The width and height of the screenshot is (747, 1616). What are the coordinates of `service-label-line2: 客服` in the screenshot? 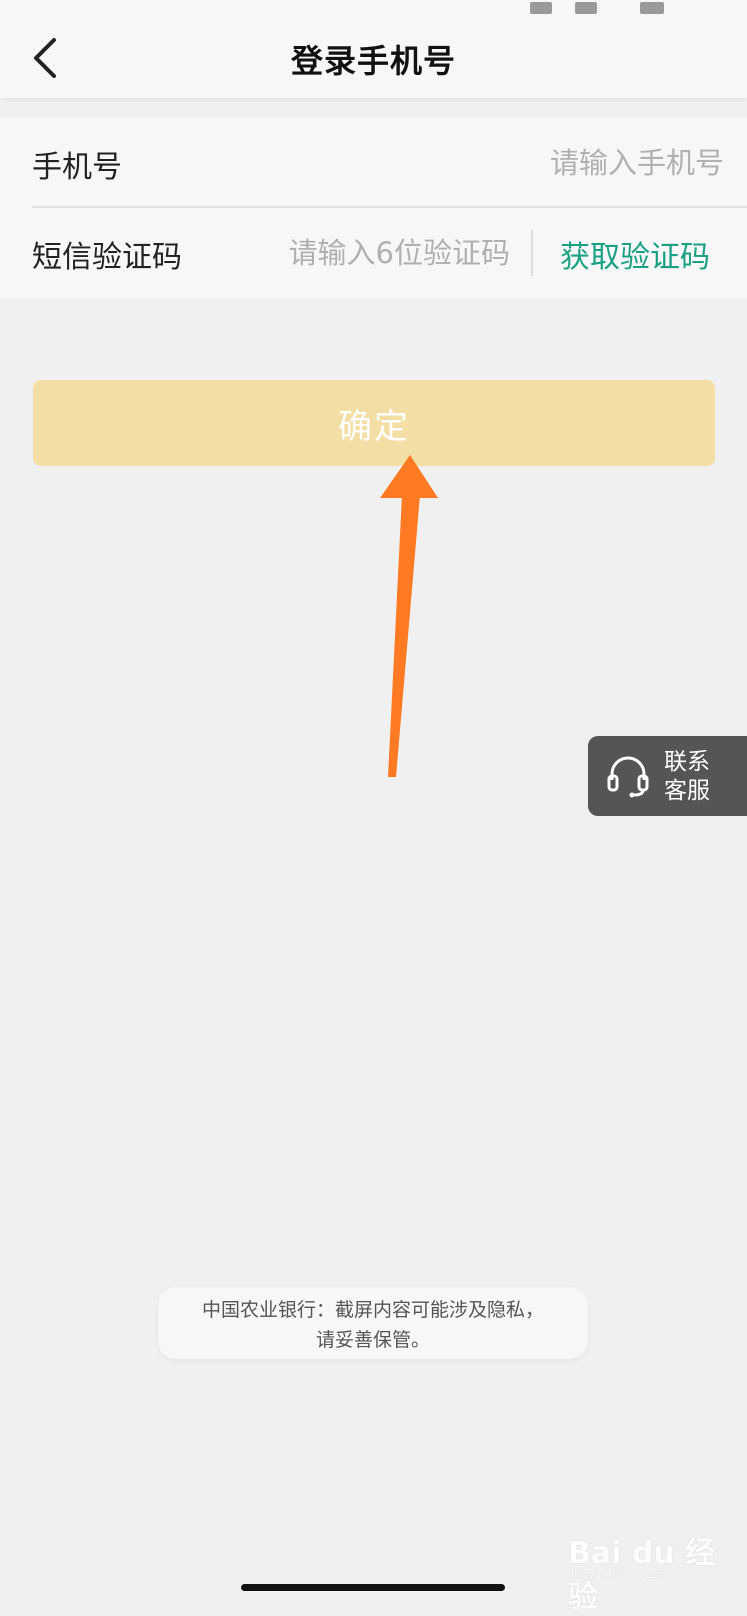 It's located at (687, 791).